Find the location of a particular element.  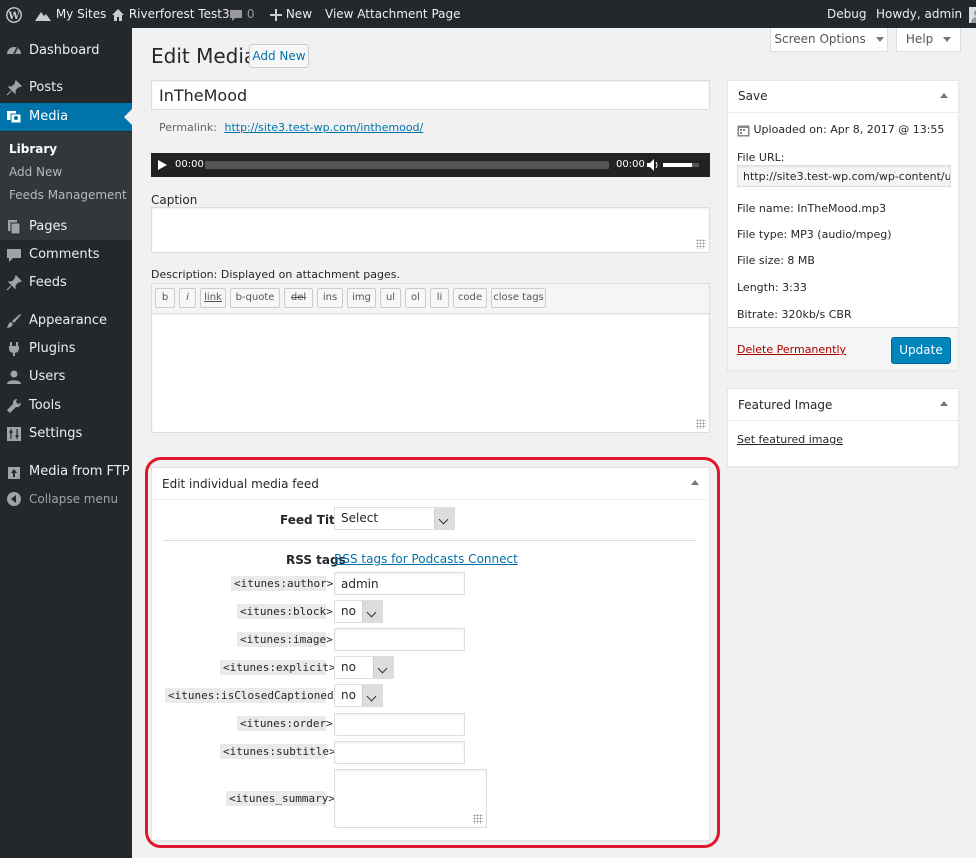

uploaded-on-row: Uploaded on: Apr 8, 2017 @ 13:55 is located at coordinates (840, 130).